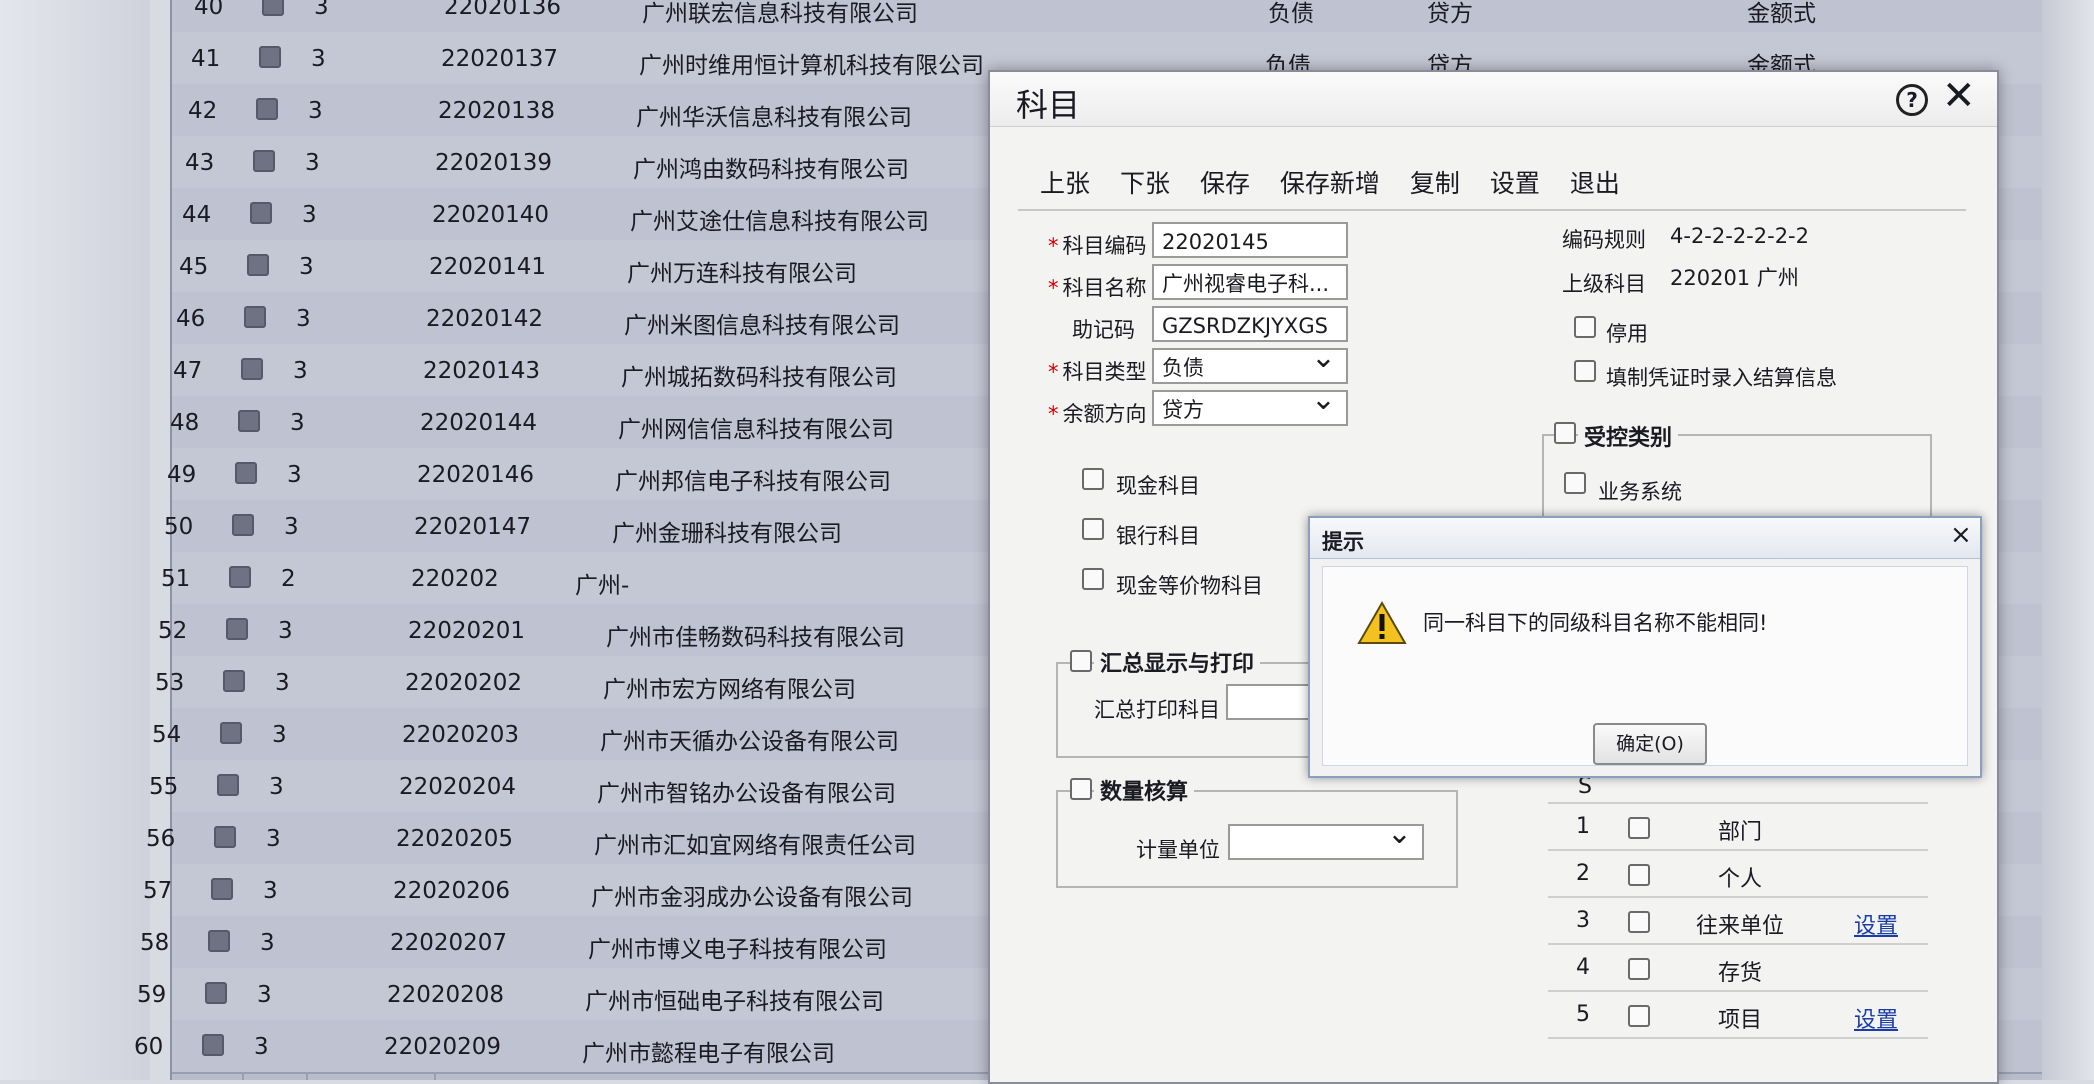 This screenshot has width=2094, height=1084. What do you see at coordinates (1627, 334) in the screenshot?
I see `disabled-label: 停用` at bounding box center [1627, 334].